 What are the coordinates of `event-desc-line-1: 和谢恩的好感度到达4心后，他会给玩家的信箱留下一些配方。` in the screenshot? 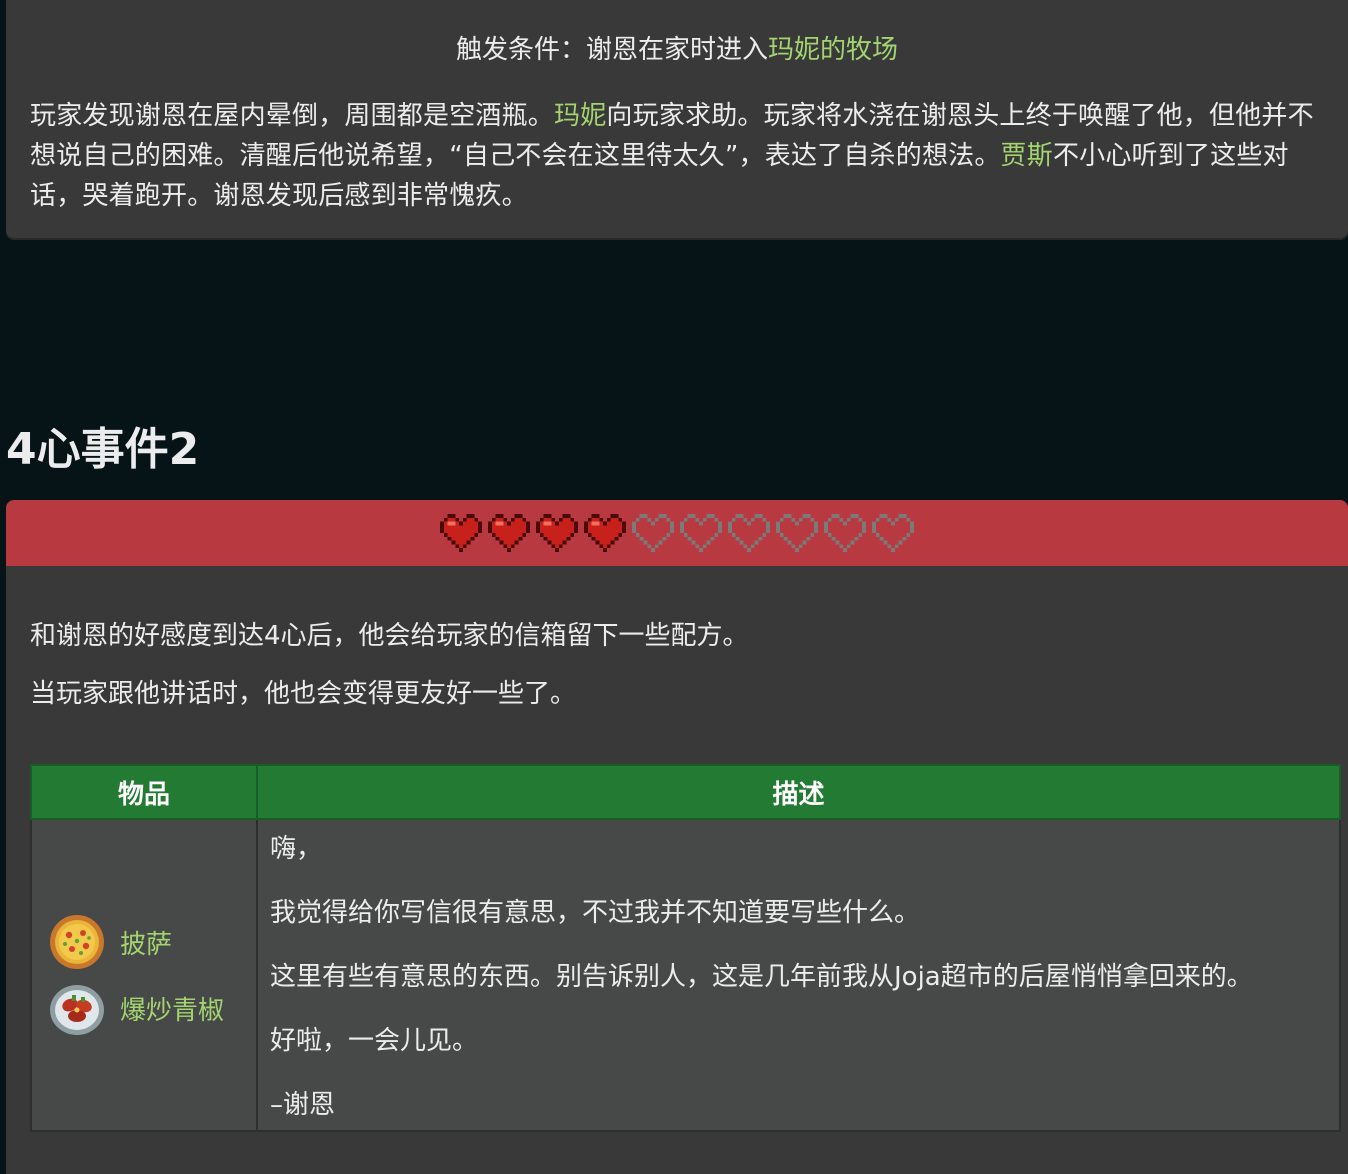 It's located at (389, 636).